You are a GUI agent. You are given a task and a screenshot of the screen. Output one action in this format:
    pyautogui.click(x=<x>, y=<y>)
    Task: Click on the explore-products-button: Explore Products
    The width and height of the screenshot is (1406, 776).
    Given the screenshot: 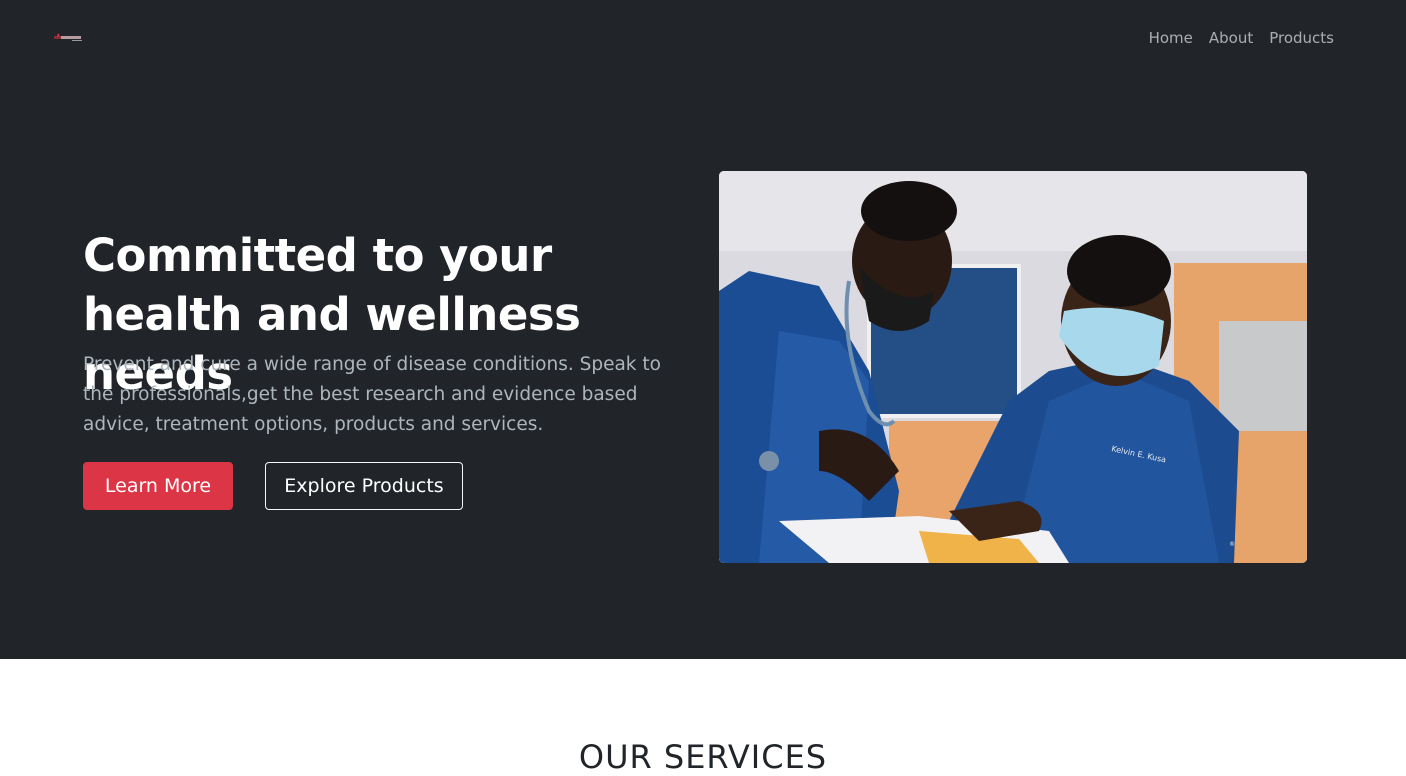 What is the action you would take?
    pyautogui.click(x=364, y=486)
    